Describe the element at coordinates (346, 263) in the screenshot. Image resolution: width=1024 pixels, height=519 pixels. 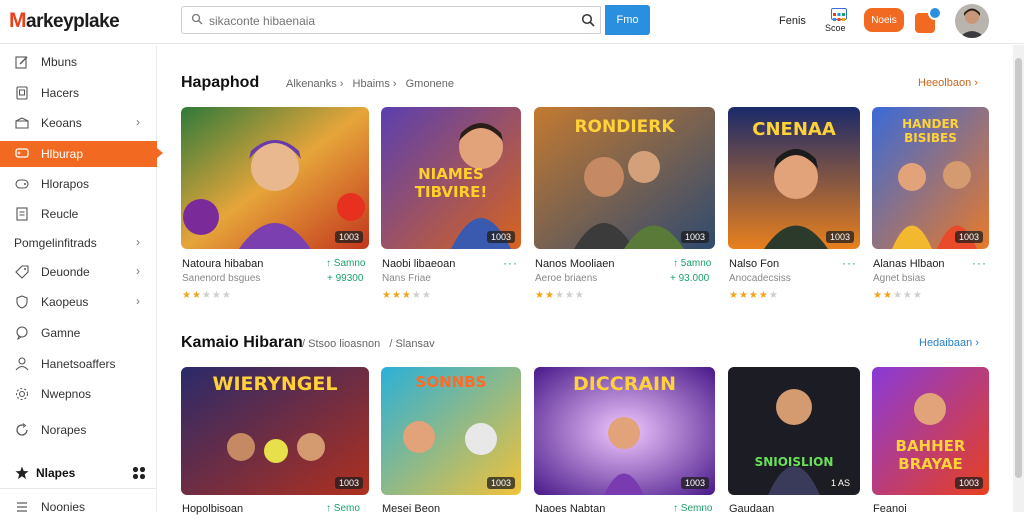
I see `price-label: ↑ Samno` at that location.